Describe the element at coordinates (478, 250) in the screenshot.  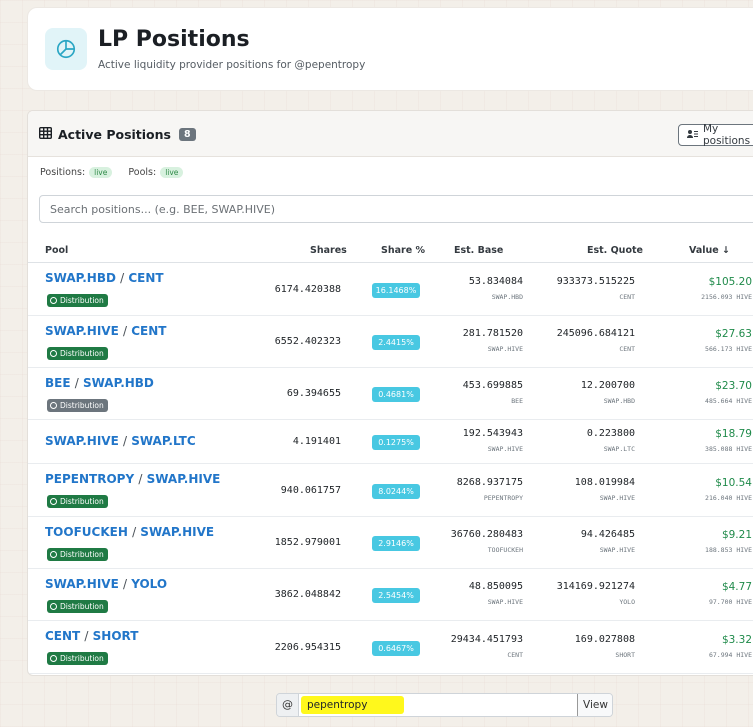
I see `col-est-base: Est. Base` at that location.